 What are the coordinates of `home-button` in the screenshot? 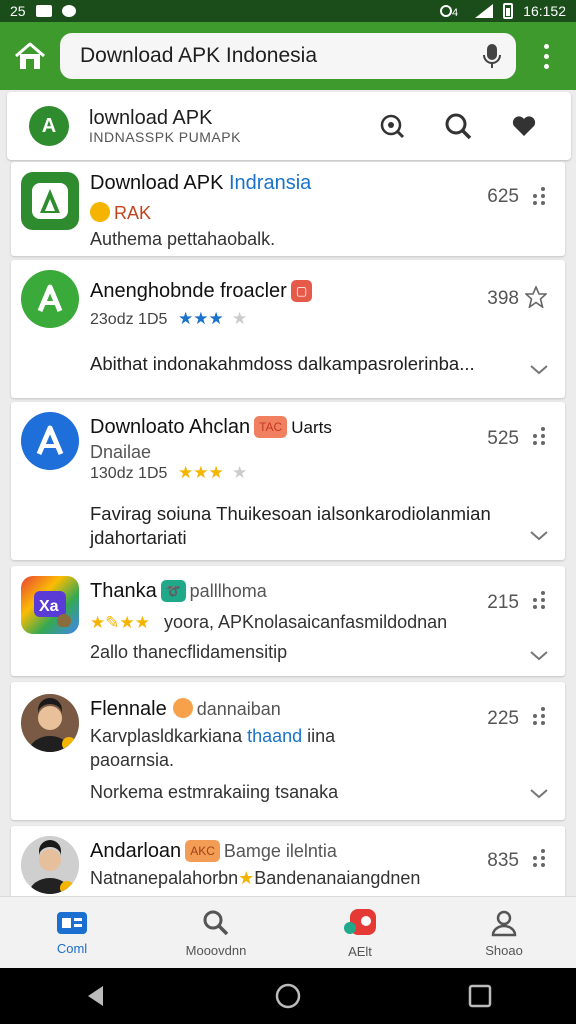 It's located at (30, 56).